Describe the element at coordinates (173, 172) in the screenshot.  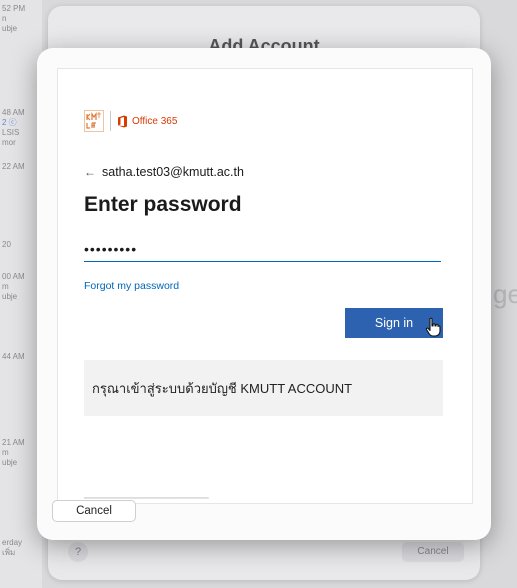
I see `account-email: satha.test03@kmutt.ac.th` at that location.